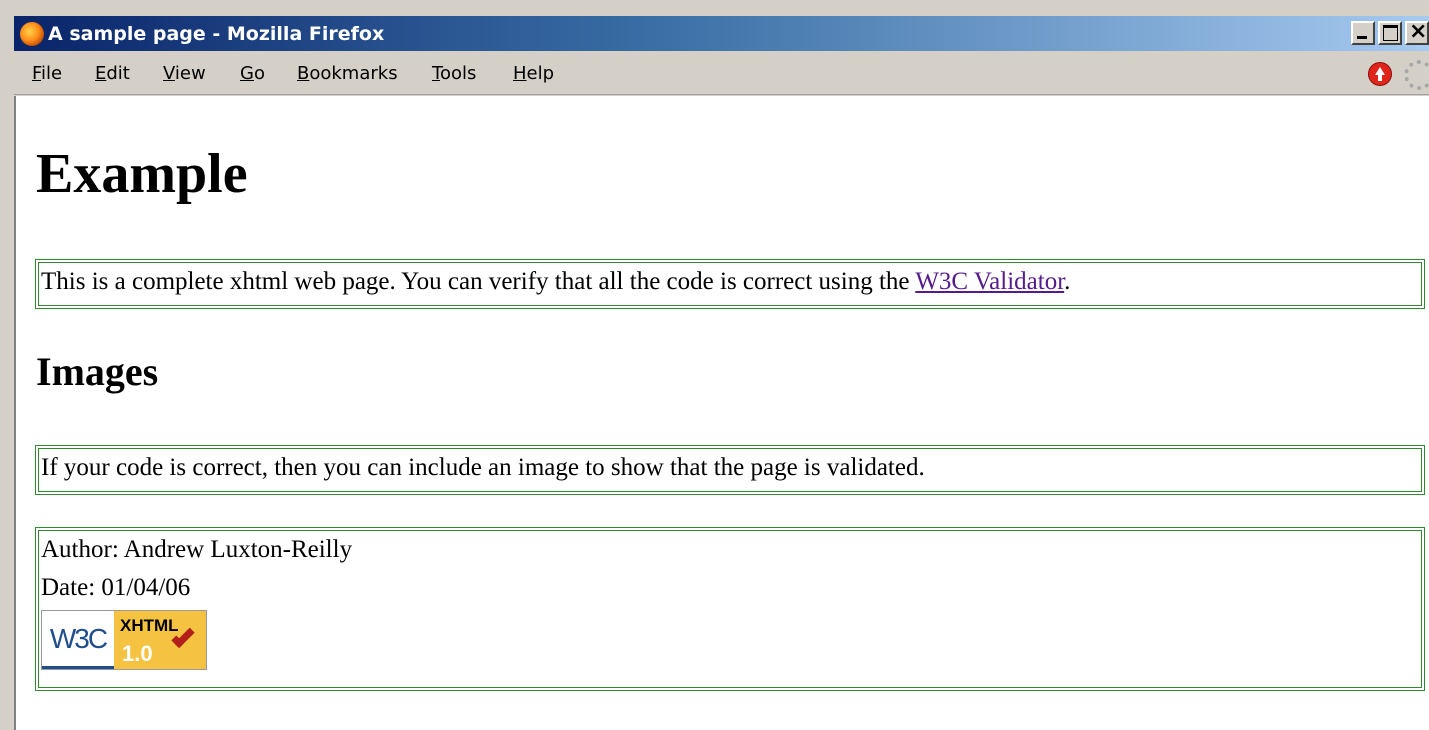 The width and height of the screenshot is (1429, 730). Describe the element at coordinates (116, 587) in the screenshot. I see `date-line: Date: 01/04/06` at that location.